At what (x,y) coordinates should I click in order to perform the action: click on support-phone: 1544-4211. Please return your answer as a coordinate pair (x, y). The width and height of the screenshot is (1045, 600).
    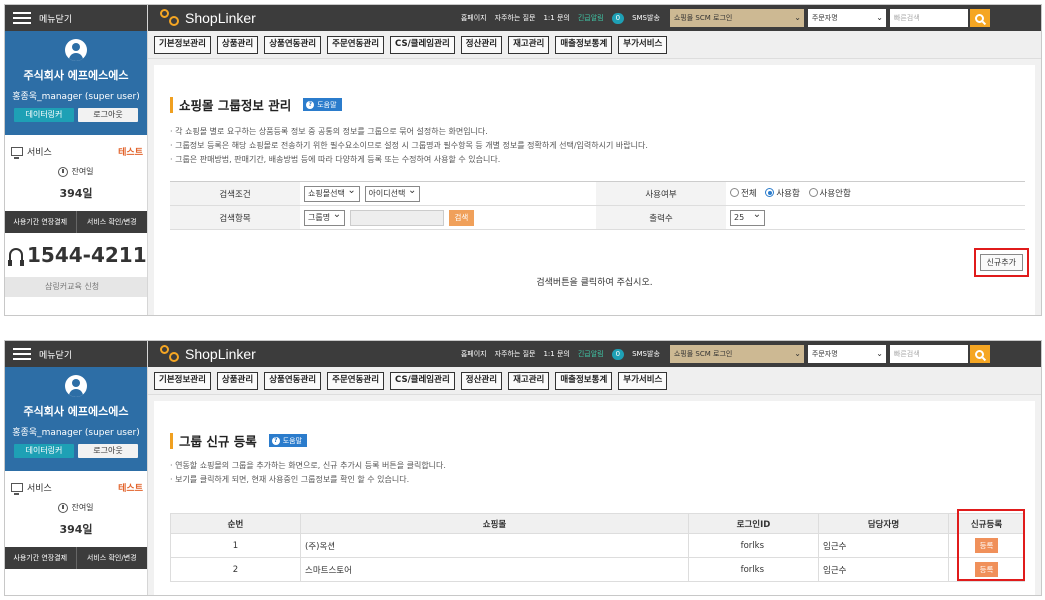
    Looking at the image, I should click on (87, 255).